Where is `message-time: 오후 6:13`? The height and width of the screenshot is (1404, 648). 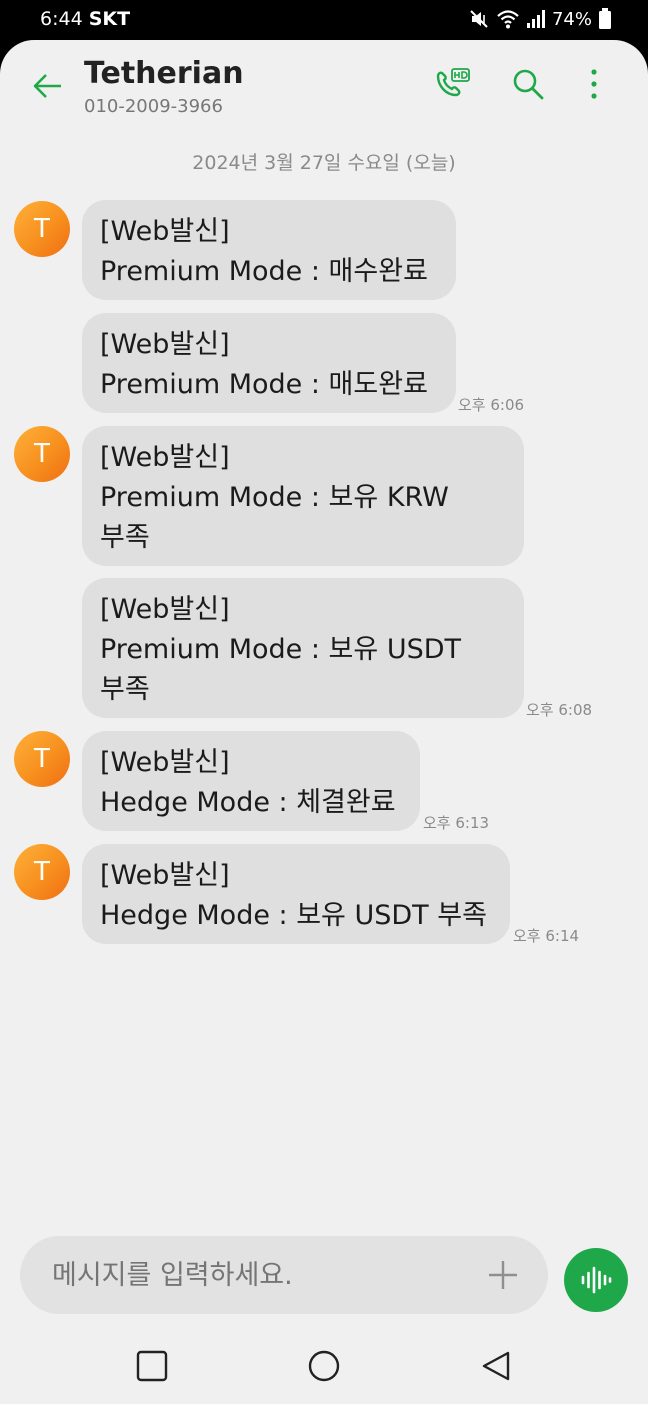 message-time: 오후 6:13 is located at coordinates (456, 823).